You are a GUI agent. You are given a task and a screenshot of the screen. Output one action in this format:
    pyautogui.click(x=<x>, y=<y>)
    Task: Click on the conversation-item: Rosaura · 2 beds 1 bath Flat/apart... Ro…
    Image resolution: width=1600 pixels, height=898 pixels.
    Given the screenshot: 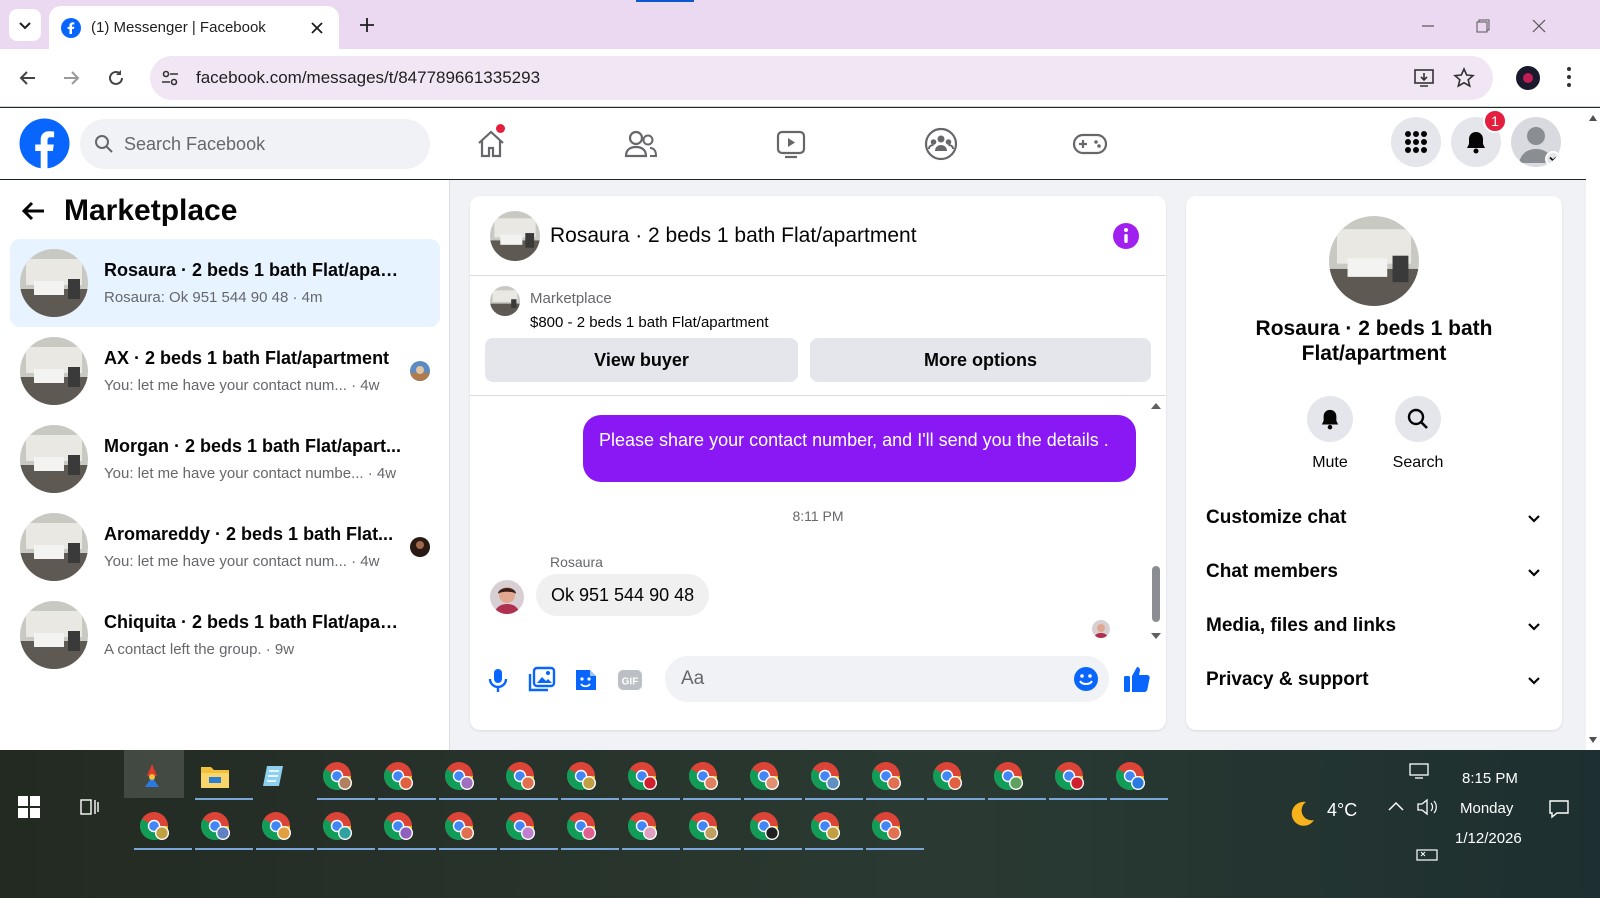 What is the action you would take?
    pyautogui.click(x=225, y=283)
    